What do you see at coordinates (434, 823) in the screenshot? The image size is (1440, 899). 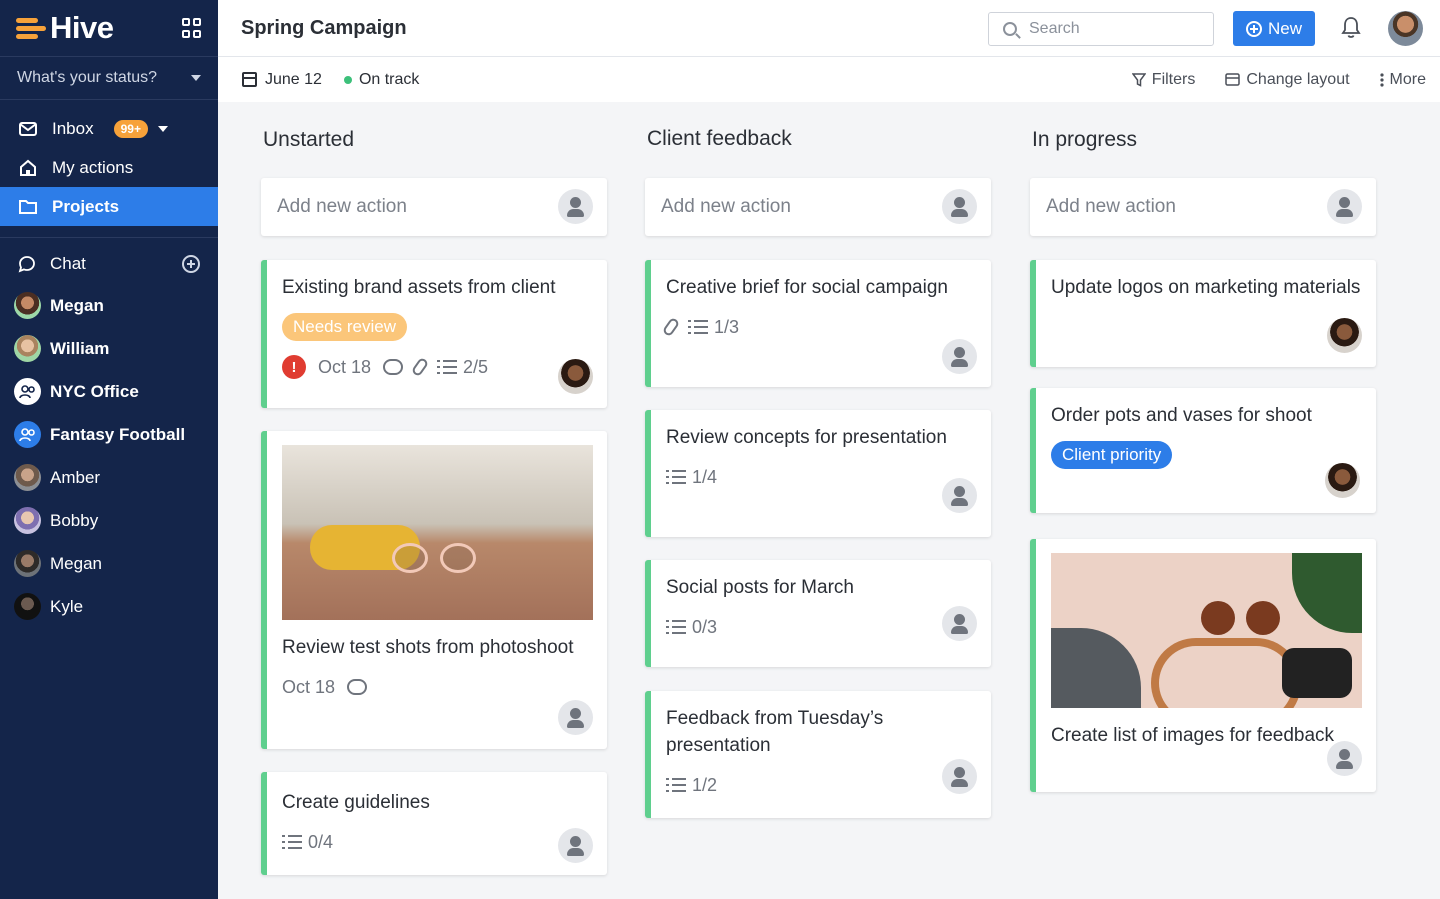 I see `action-card: Create guidelines 0/4` at bounding box center [434, 823].